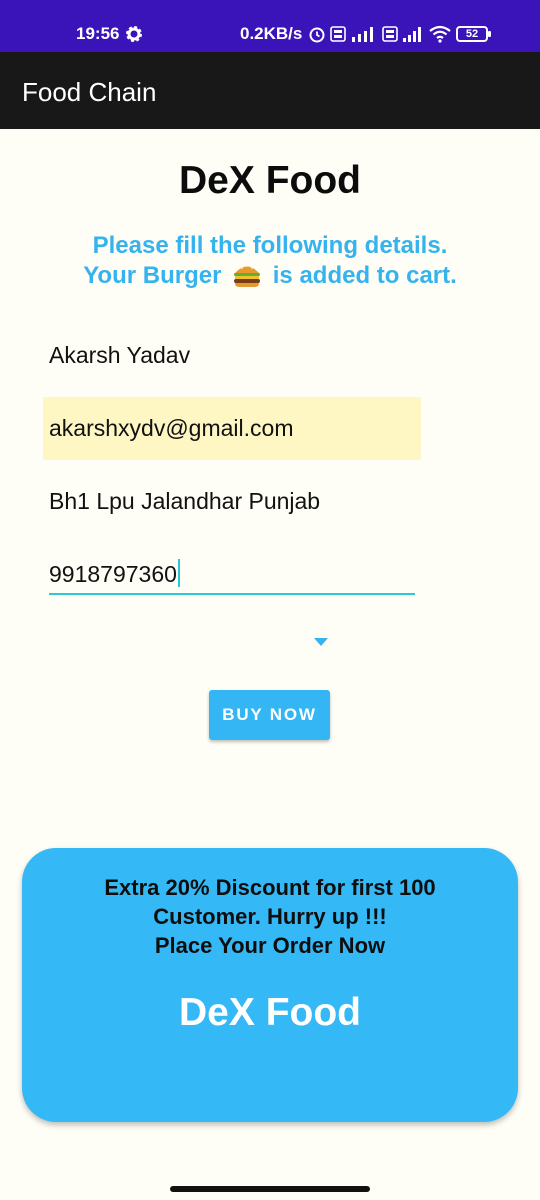 Image resolution: width=540 pixels, height=1200 pixels. What do you see at coordinates (232, 355) in the screenshot?
I see `name-field: Akarsh Yadav` at bounding box center [232, 355].